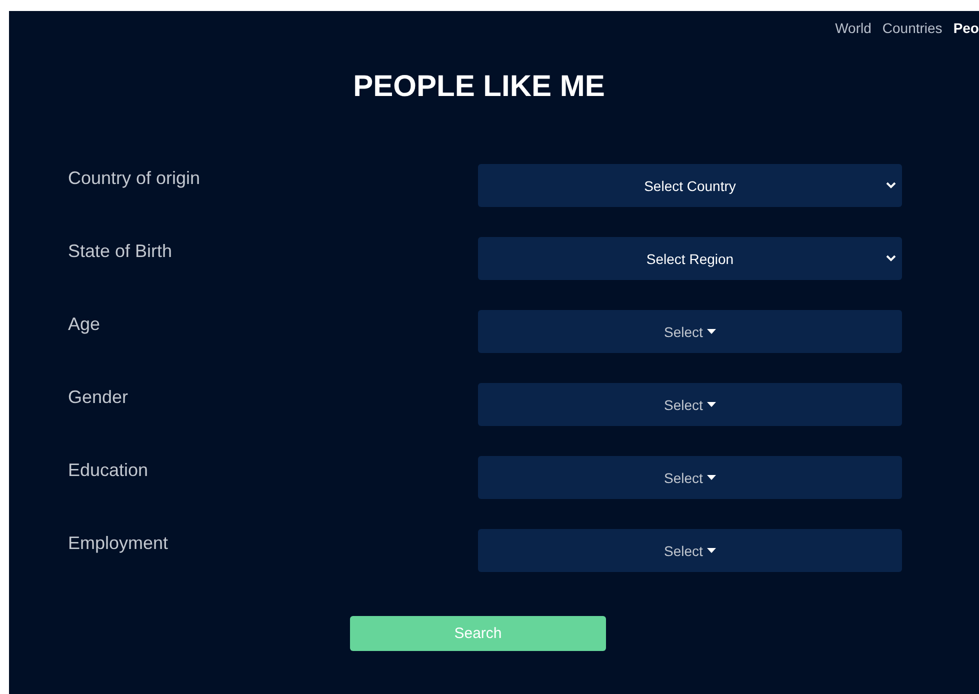  What do you see at coordinates (99, 397) in the screenshot?
I see `field-label: Gender` at bounding box center [99, 397].